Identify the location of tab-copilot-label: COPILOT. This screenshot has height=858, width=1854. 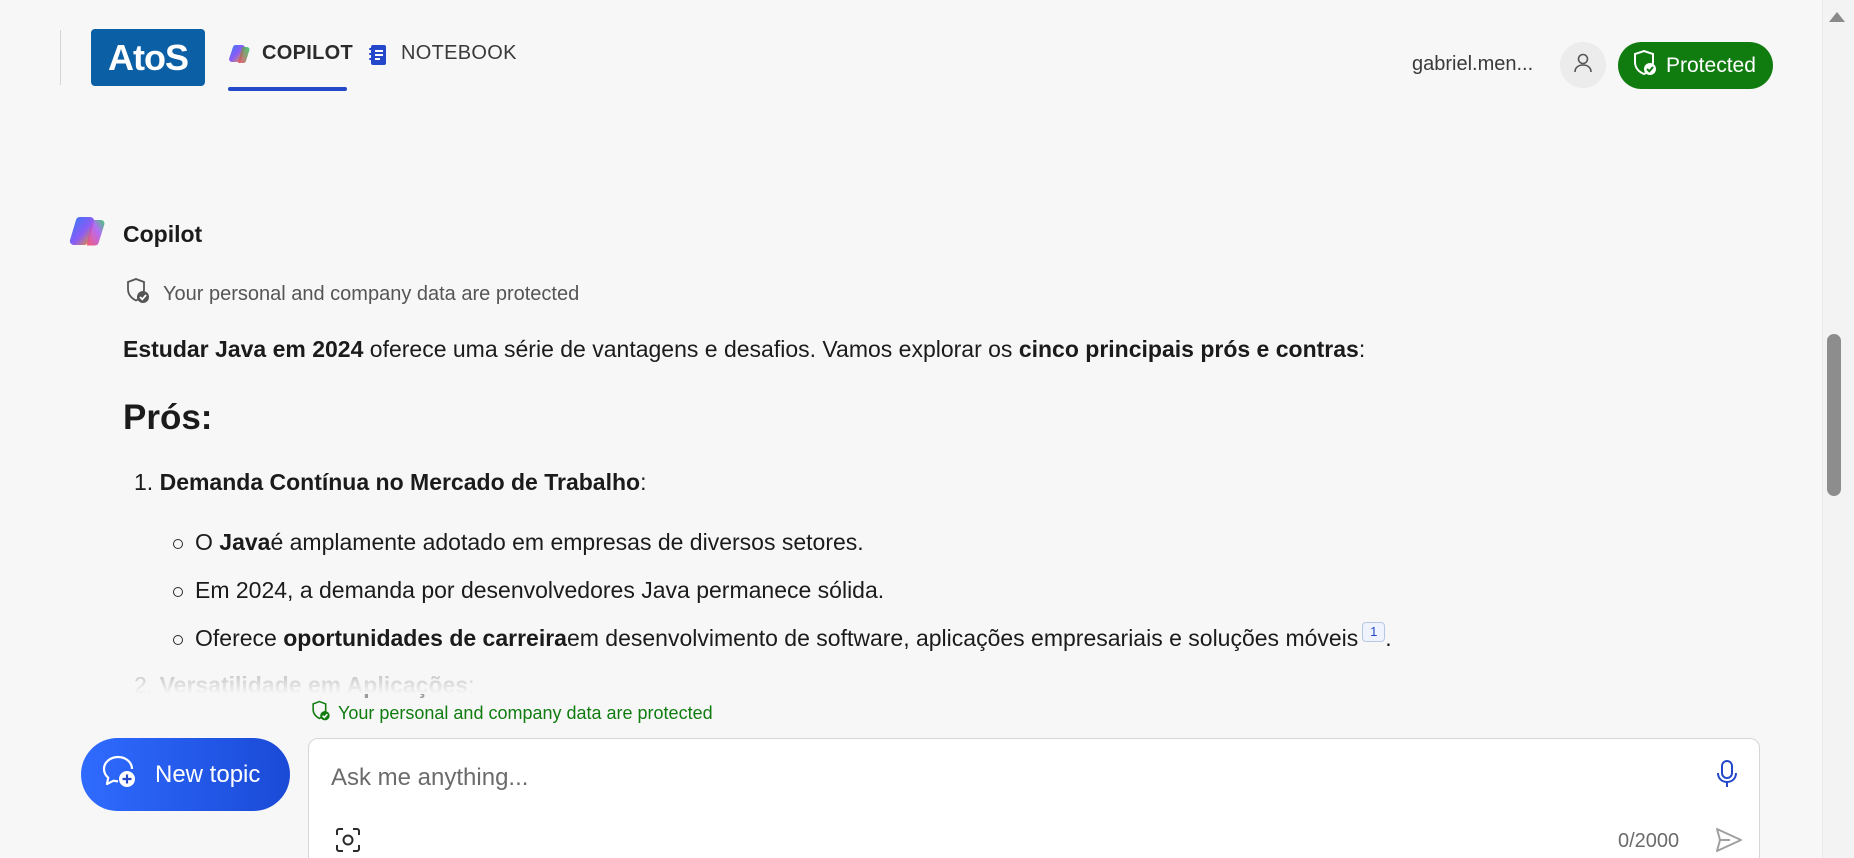
(307, 53).